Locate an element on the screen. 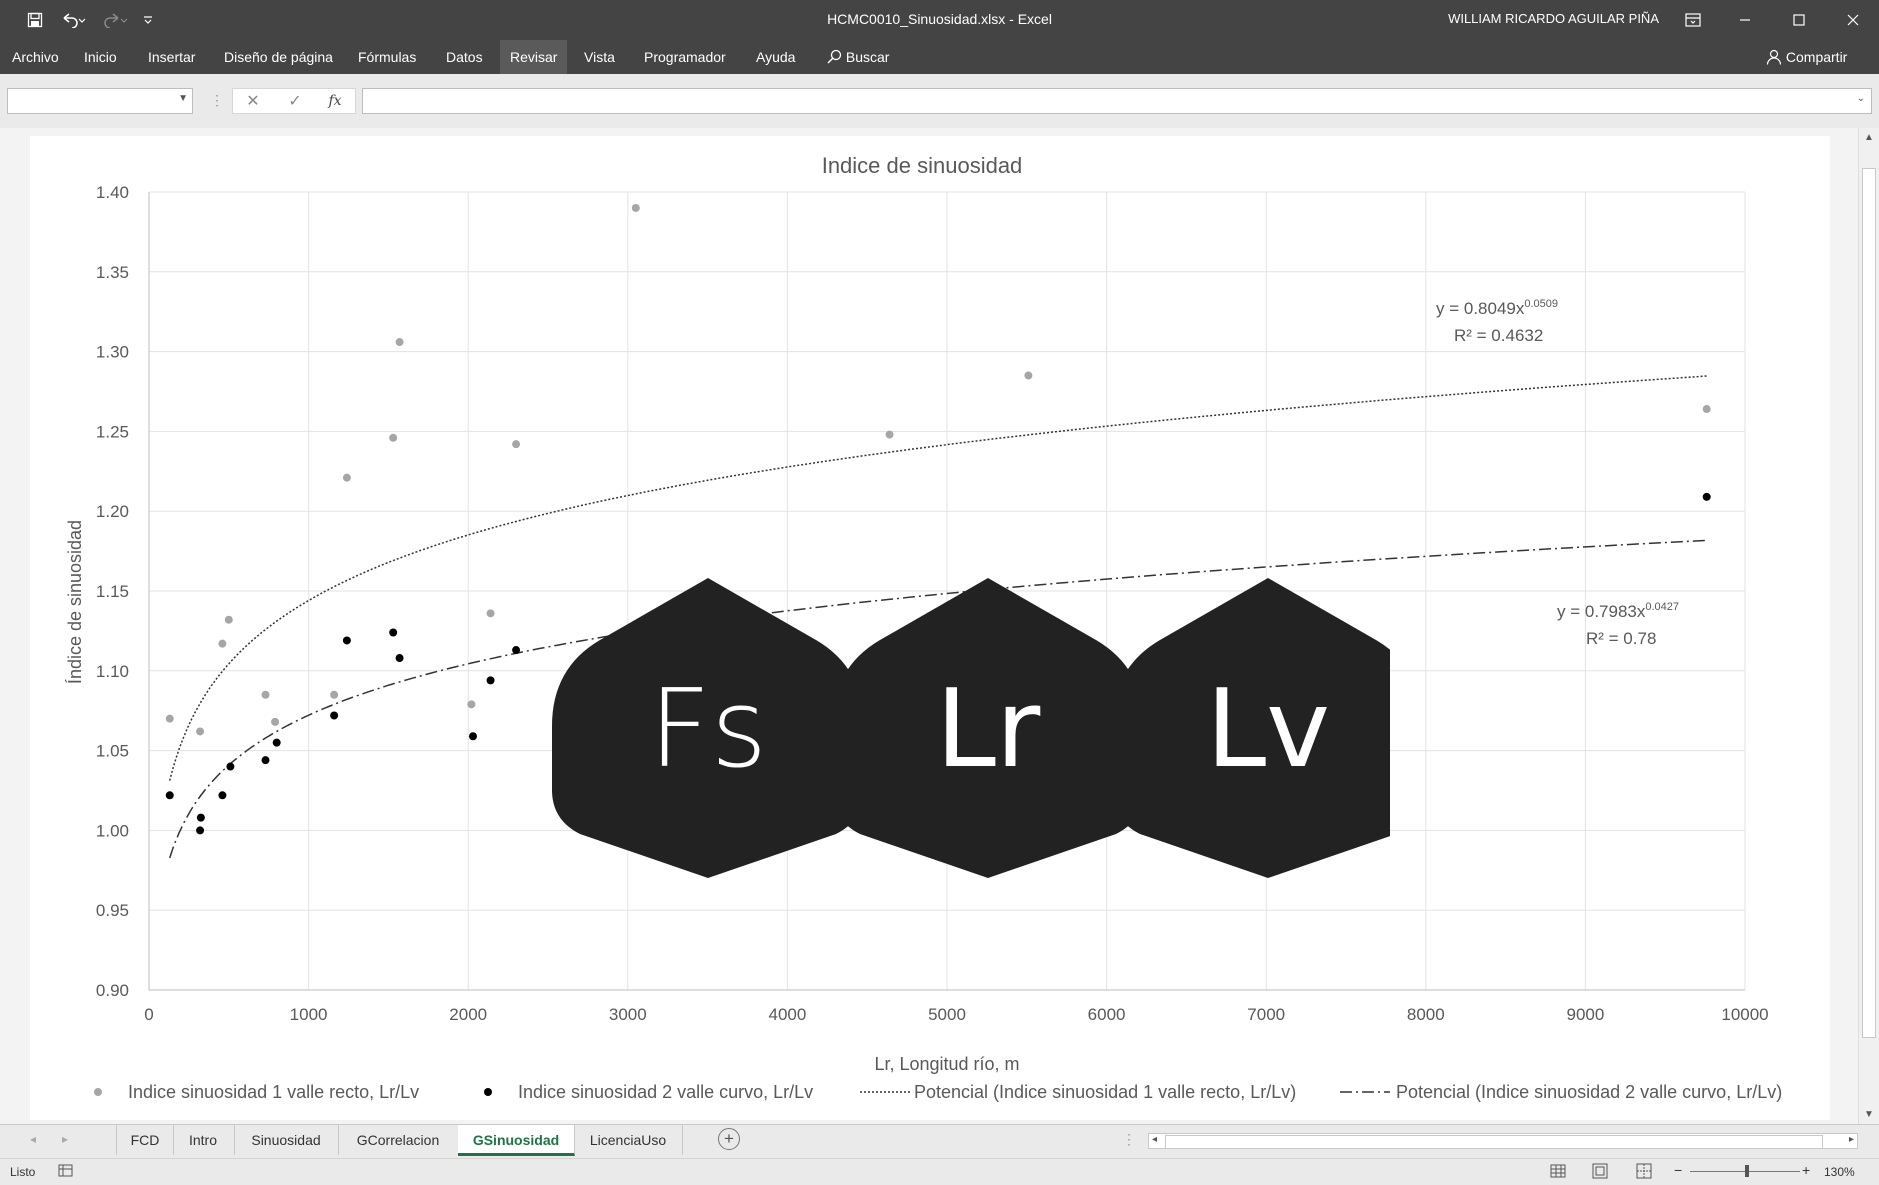 Image resolution: width=1879 pixels, height=1185 pixels. horizontal-scrollbar: ◂ ▸ is located at coordinates (1503, 1141).